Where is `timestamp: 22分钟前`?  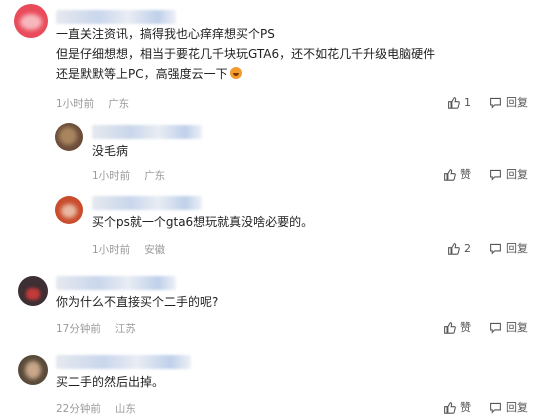 timestamp: 22分钟前 is located at coordinates (78, 409).